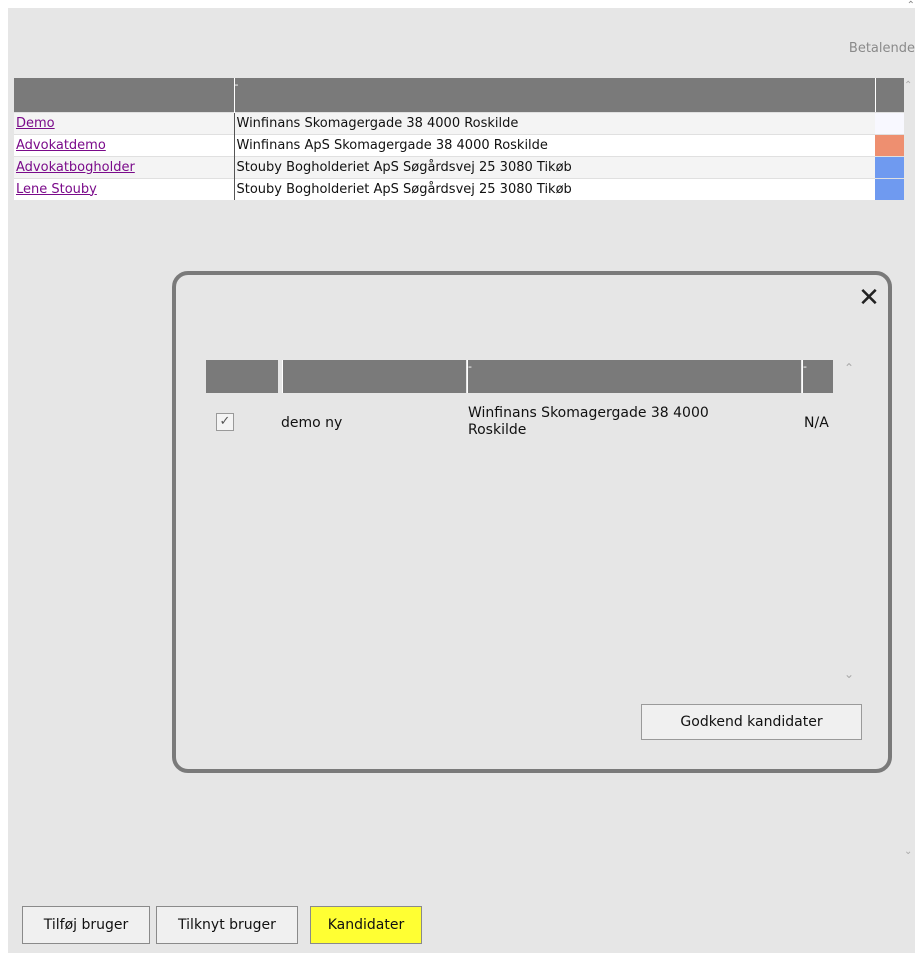 The width and height of the screenshot is (915, 953). What do you see at coordinates (889, 95) in the screenshot?
I see `color-column-header` at bounding box center [889, 95].